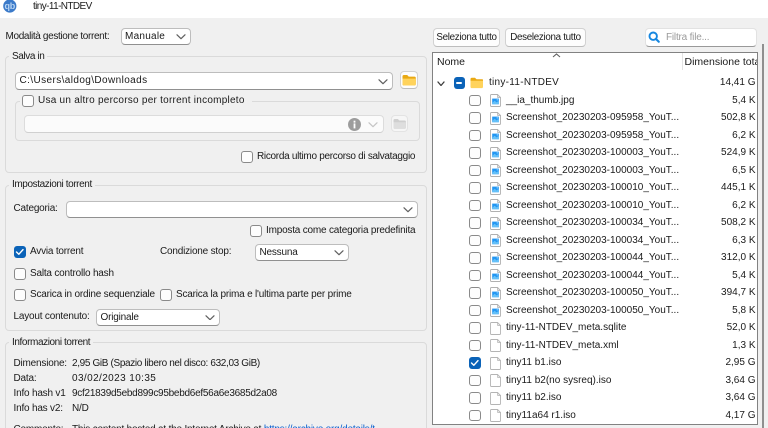  What do you see at coordinates (9, 6) in the screenshot?
I see `svg-text: qb` at bounding box center [9, 6].